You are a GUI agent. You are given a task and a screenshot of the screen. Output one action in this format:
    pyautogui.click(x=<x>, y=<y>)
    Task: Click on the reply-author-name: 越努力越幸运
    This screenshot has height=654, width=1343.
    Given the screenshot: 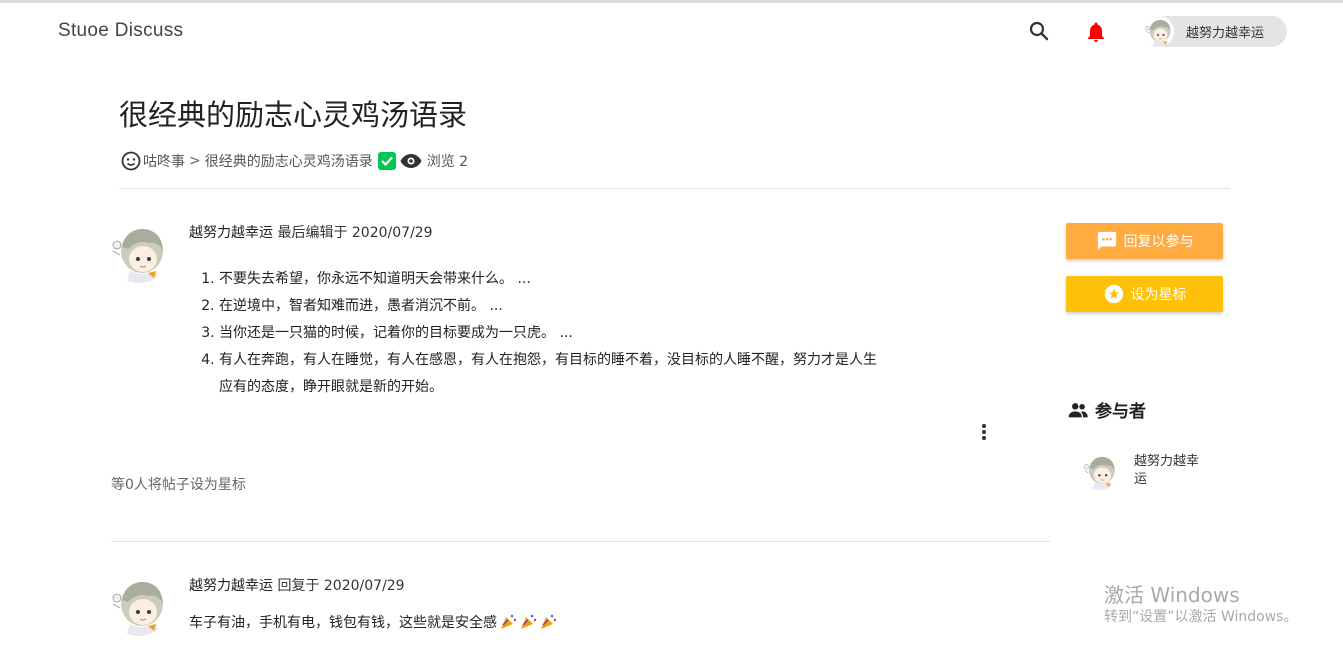 What is the action you would take?
    pyautogui.click(x=231, y=586)
    